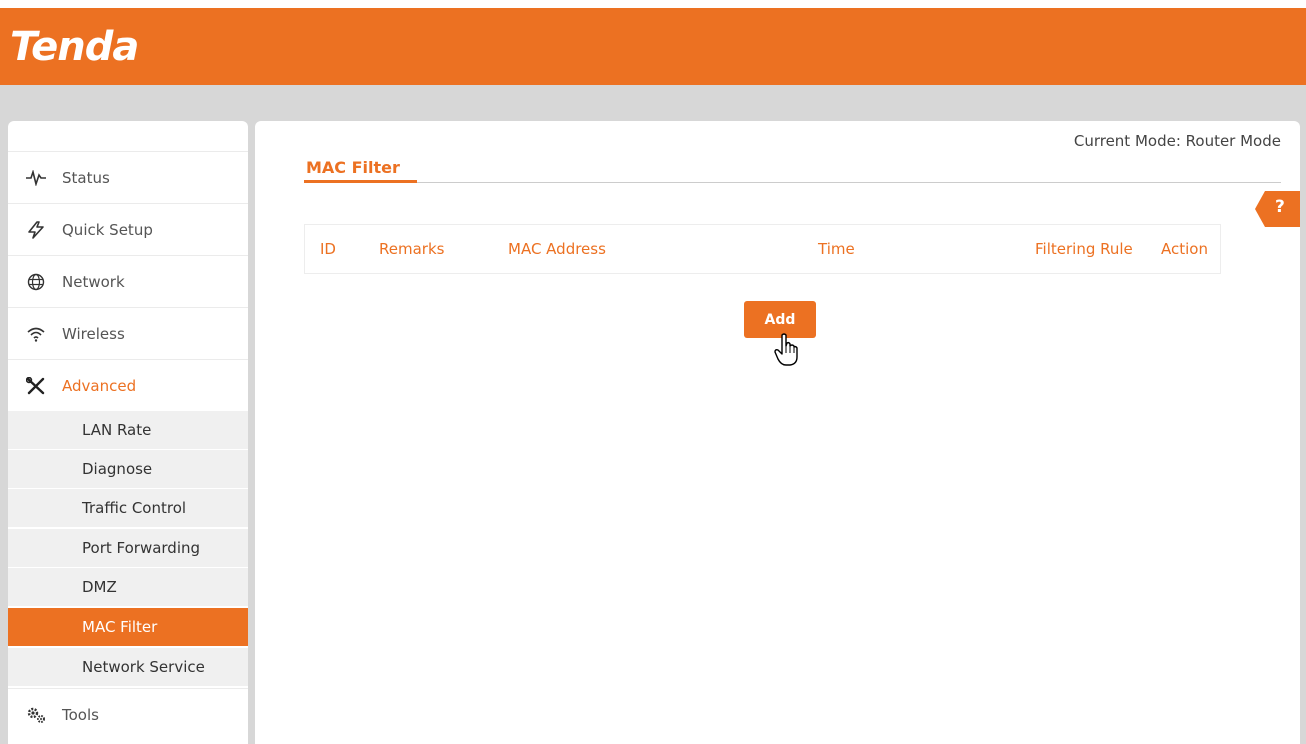  I want to click on submenu-item-lan-rate: LAN Rate, so click(128, 429).